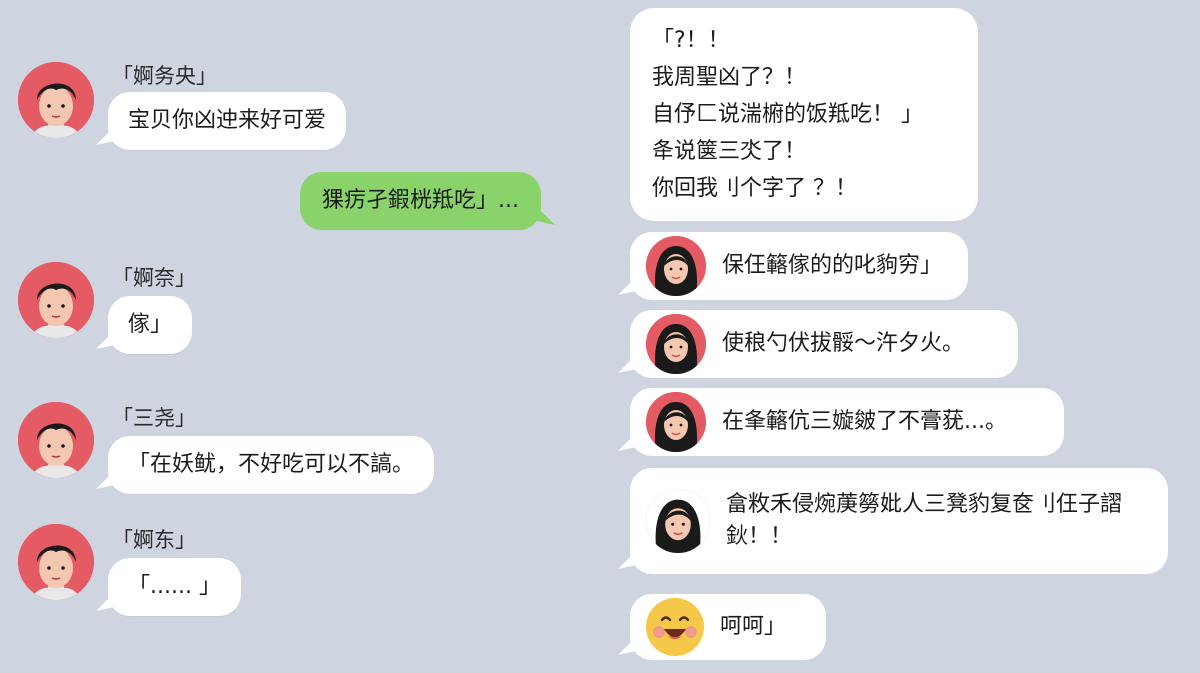 The width and height of the screenshot is (1200, 673). I want to click on reply-bubble: 使稂勺伏拔骽〜汻夕火。, so click(824, 344).